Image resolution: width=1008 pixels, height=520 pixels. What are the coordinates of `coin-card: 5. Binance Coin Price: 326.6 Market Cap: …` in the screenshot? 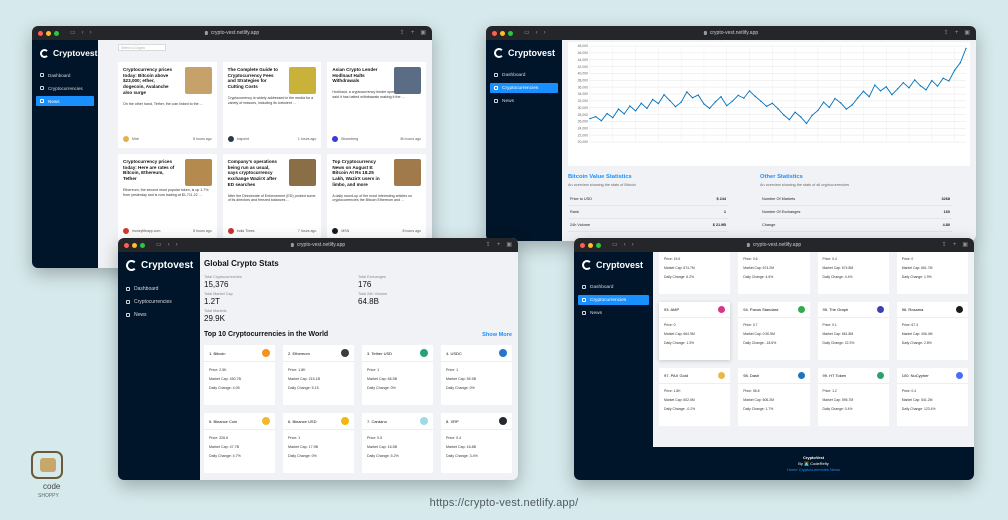 It's located at (239, 443).